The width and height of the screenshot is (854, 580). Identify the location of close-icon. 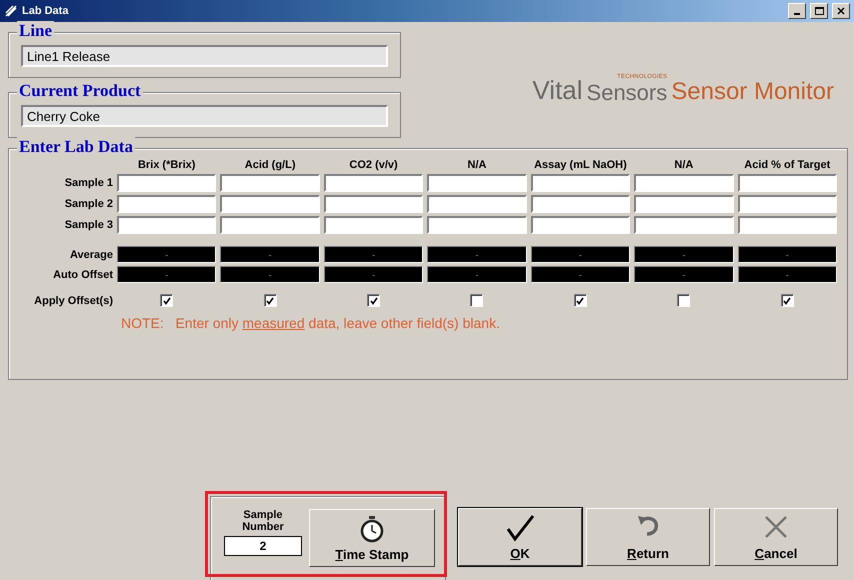
(841, 11).